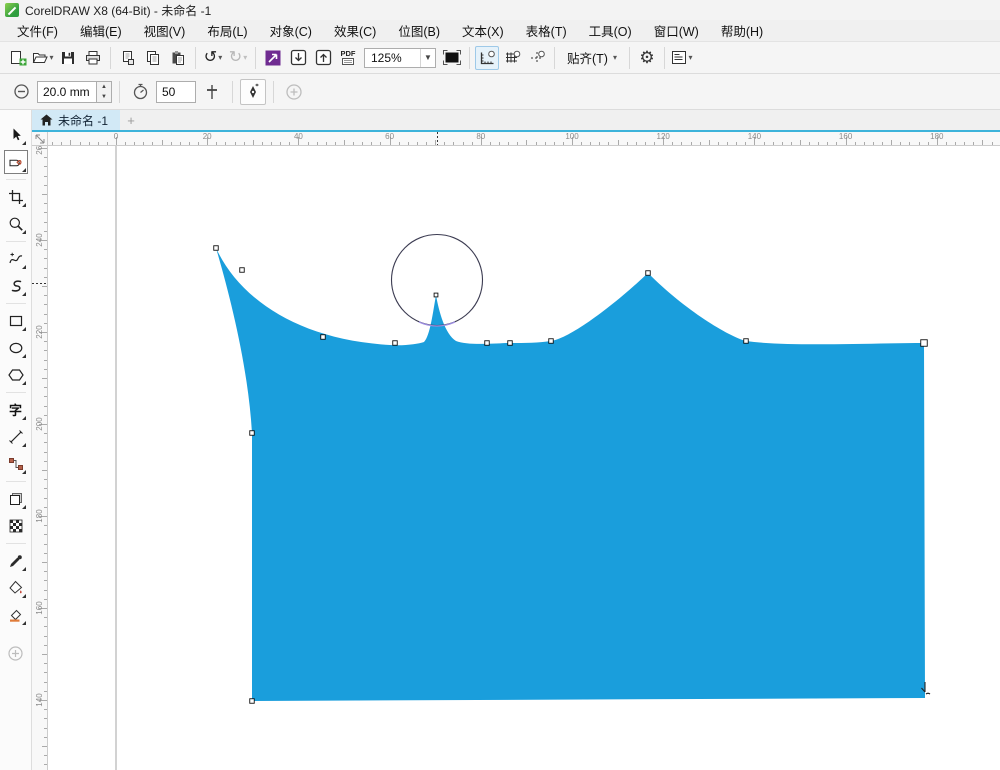 The image size is (1000, 770). What do you see at coordinates (16, 410) in the screenshot?
I see `text-tool: 字` at bounding box center [16, 410].